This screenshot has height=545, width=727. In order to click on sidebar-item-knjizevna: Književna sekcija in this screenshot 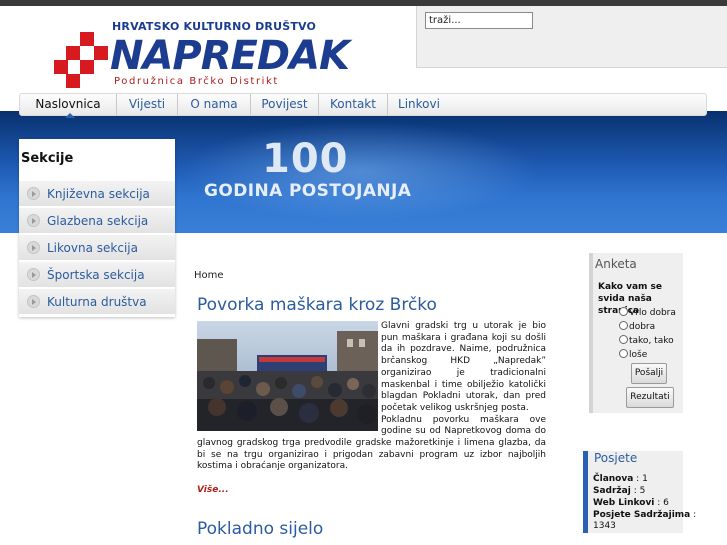, I will do `click(97, 194)`.